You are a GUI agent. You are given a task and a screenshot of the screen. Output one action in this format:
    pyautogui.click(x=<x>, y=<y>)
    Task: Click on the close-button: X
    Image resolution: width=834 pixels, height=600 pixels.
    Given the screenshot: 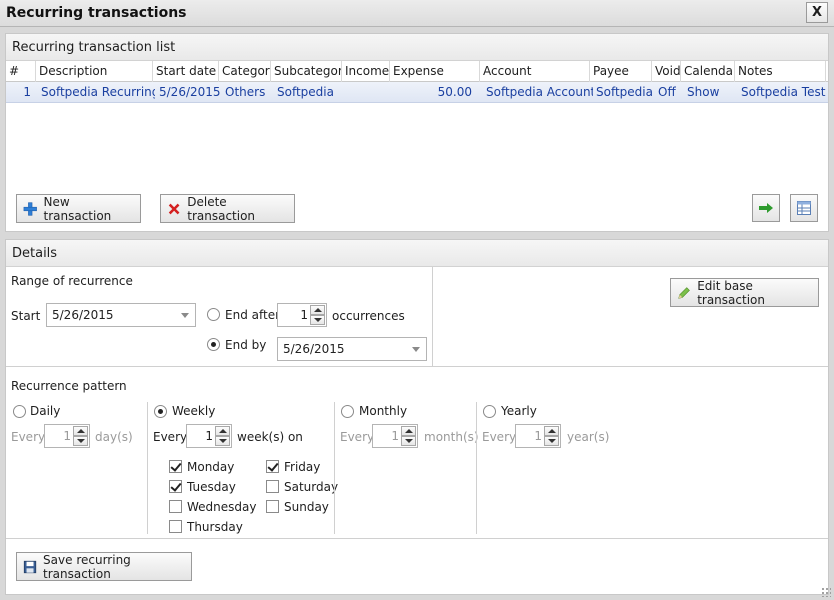 What is the action you would take?
    pyautogui.click(x=817, y=12)
    